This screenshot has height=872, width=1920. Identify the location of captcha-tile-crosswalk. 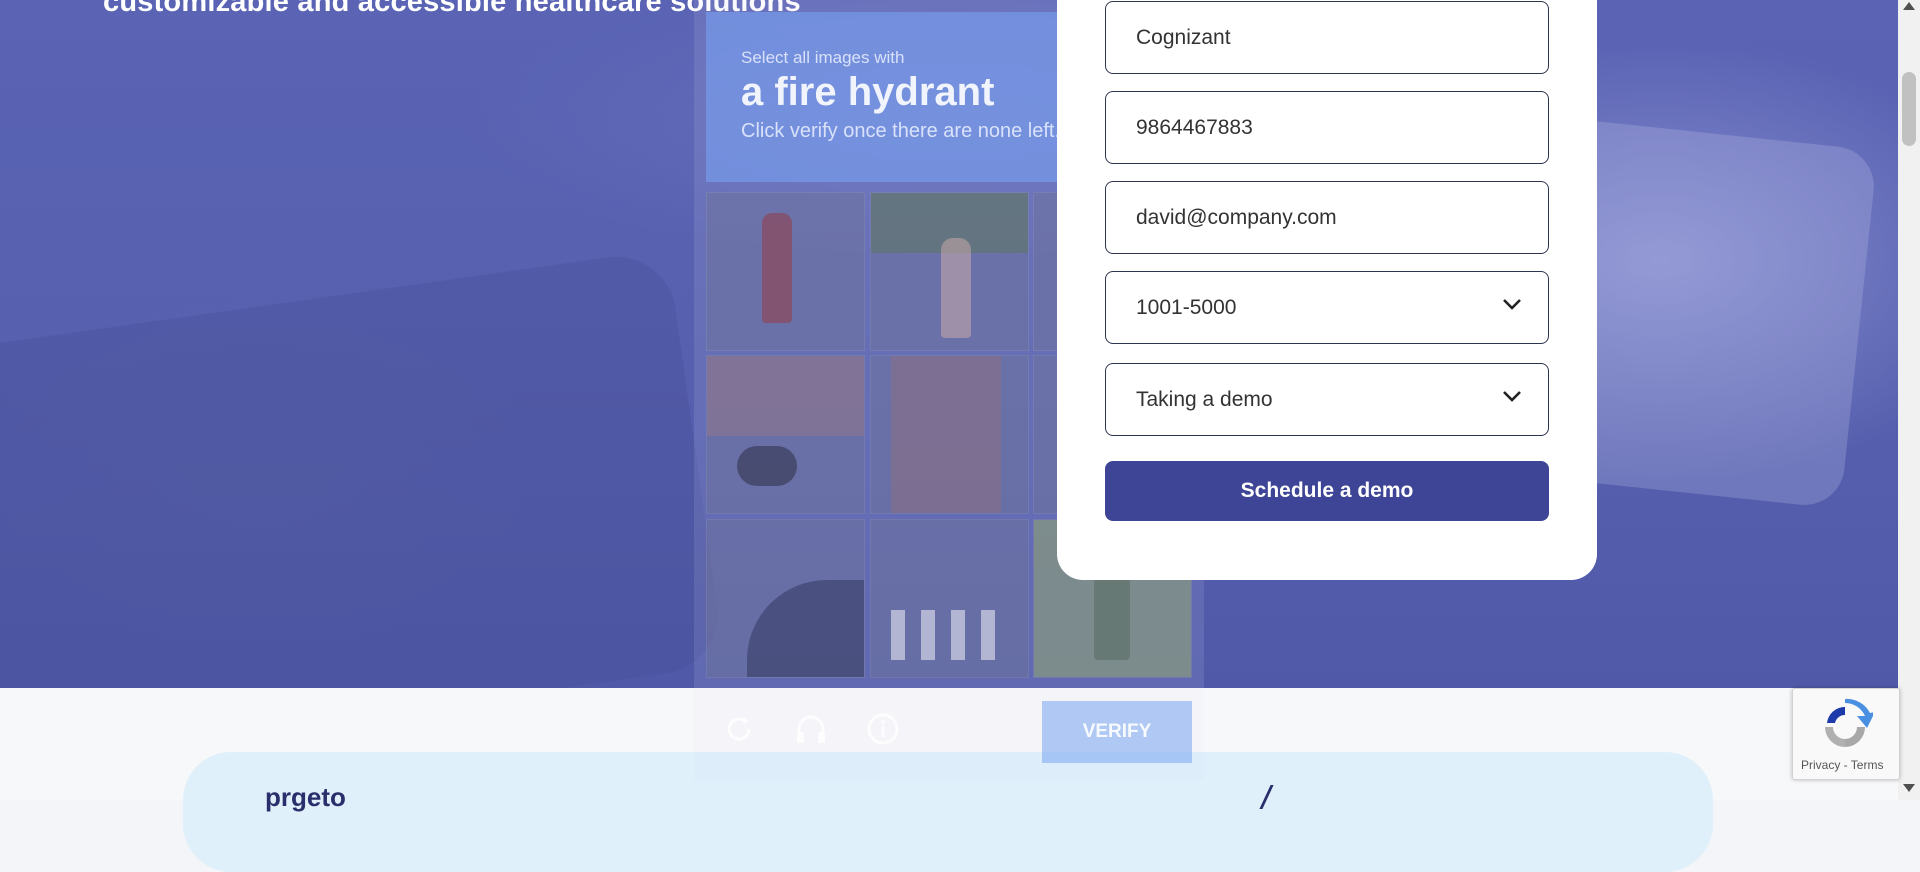
(949, 598).